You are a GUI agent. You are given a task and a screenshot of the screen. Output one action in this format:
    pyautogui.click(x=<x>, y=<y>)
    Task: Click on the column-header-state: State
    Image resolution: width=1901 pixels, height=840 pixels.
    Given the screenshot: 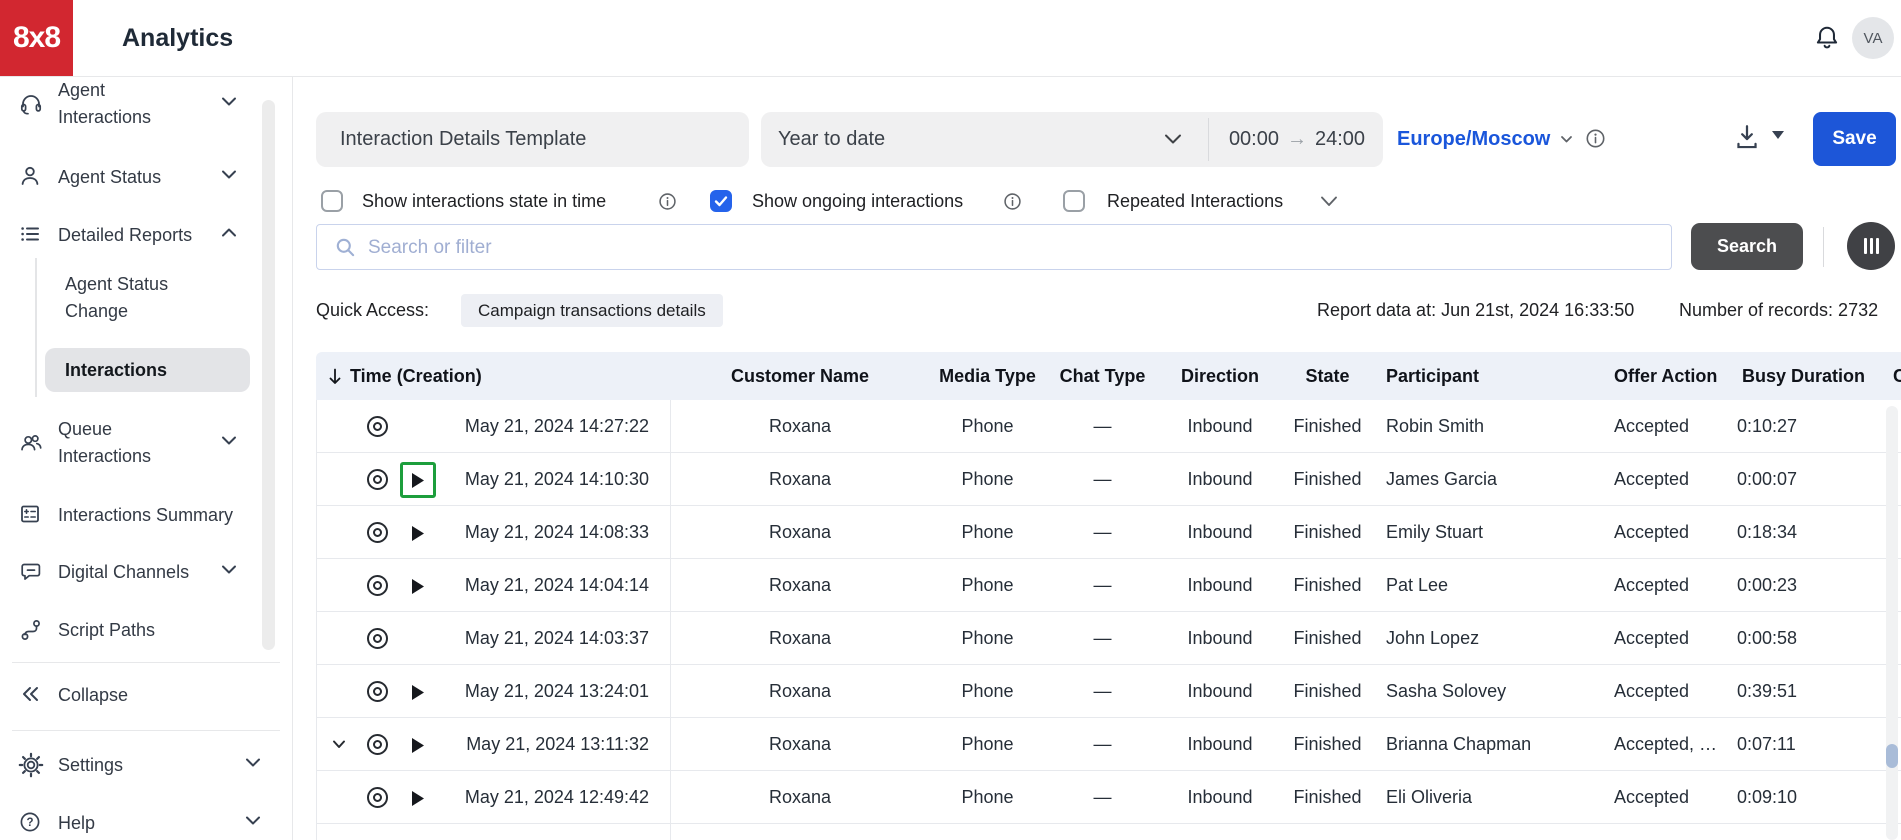 What is the action you would take?
    pyautogui.click(x=1327, y=376)
    